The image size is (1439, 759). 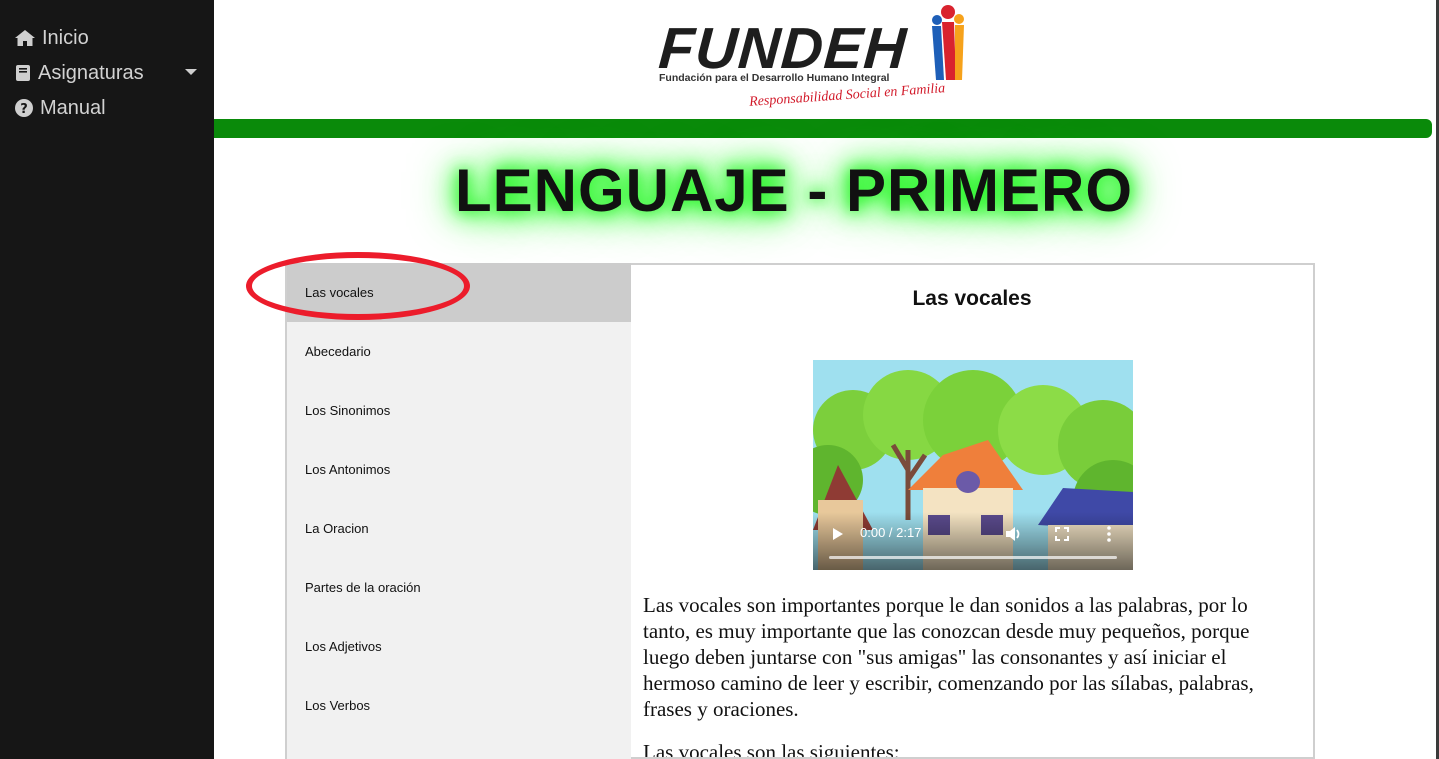 What do you see at coordinates (847, 95) in the screenshot?
I see `logo-tagline: Responsabilidad Social en Familia` at bounding box center [847, 95].